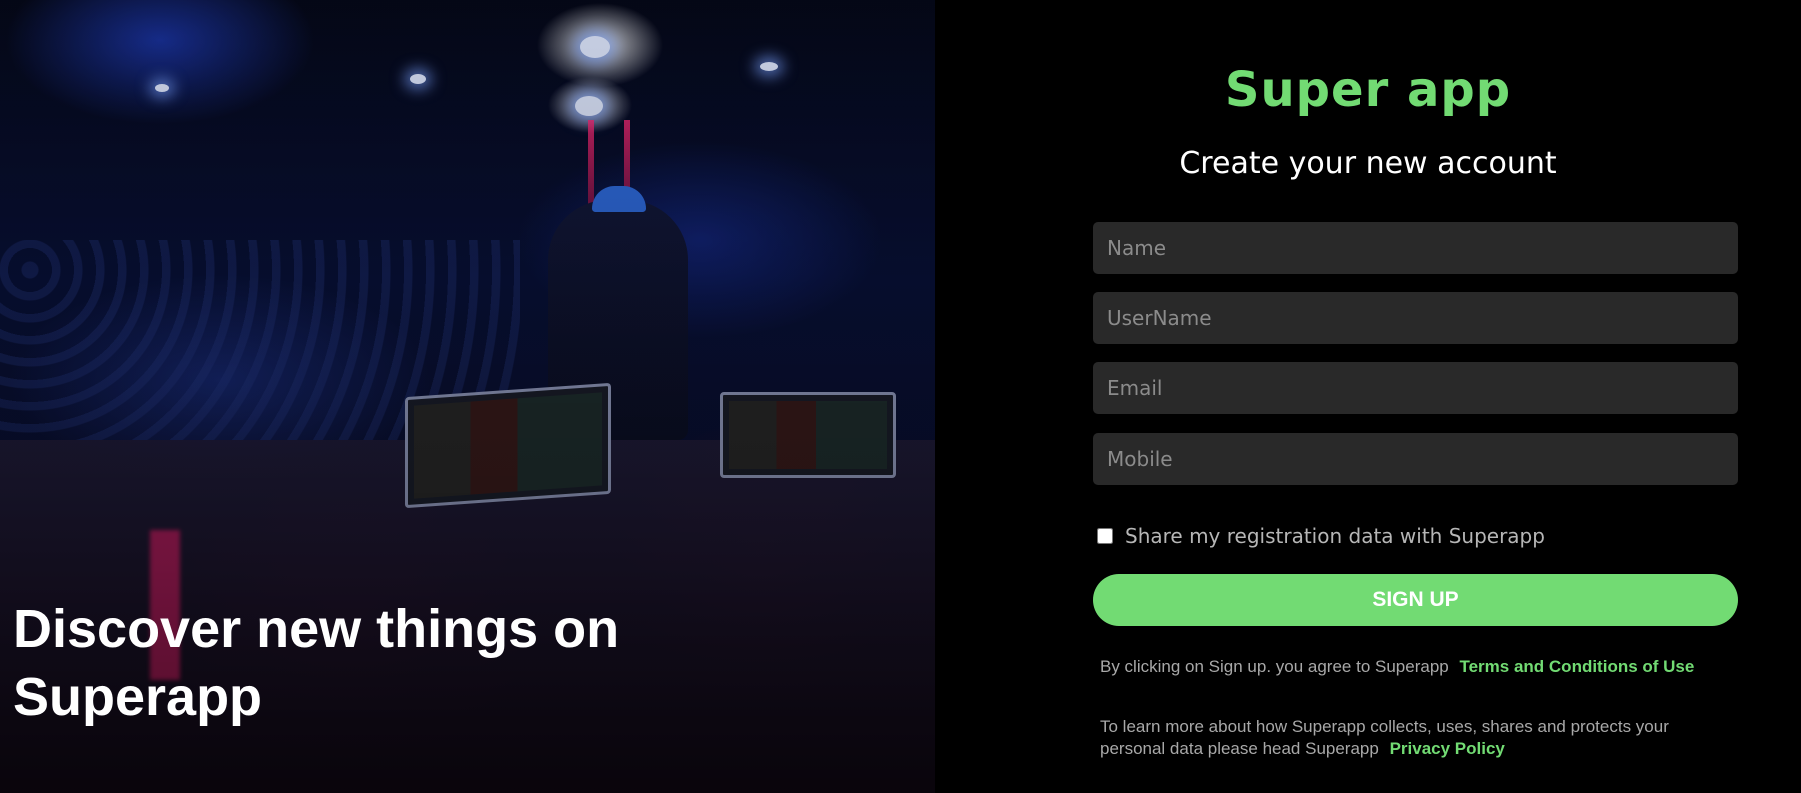 Image resolution: width=1801 pixels, height=793 pixels. Describe the element at coordinates (1335, 536) in the screenshot. I see `share-data-label: Share my registration data with Superapp` at that location.